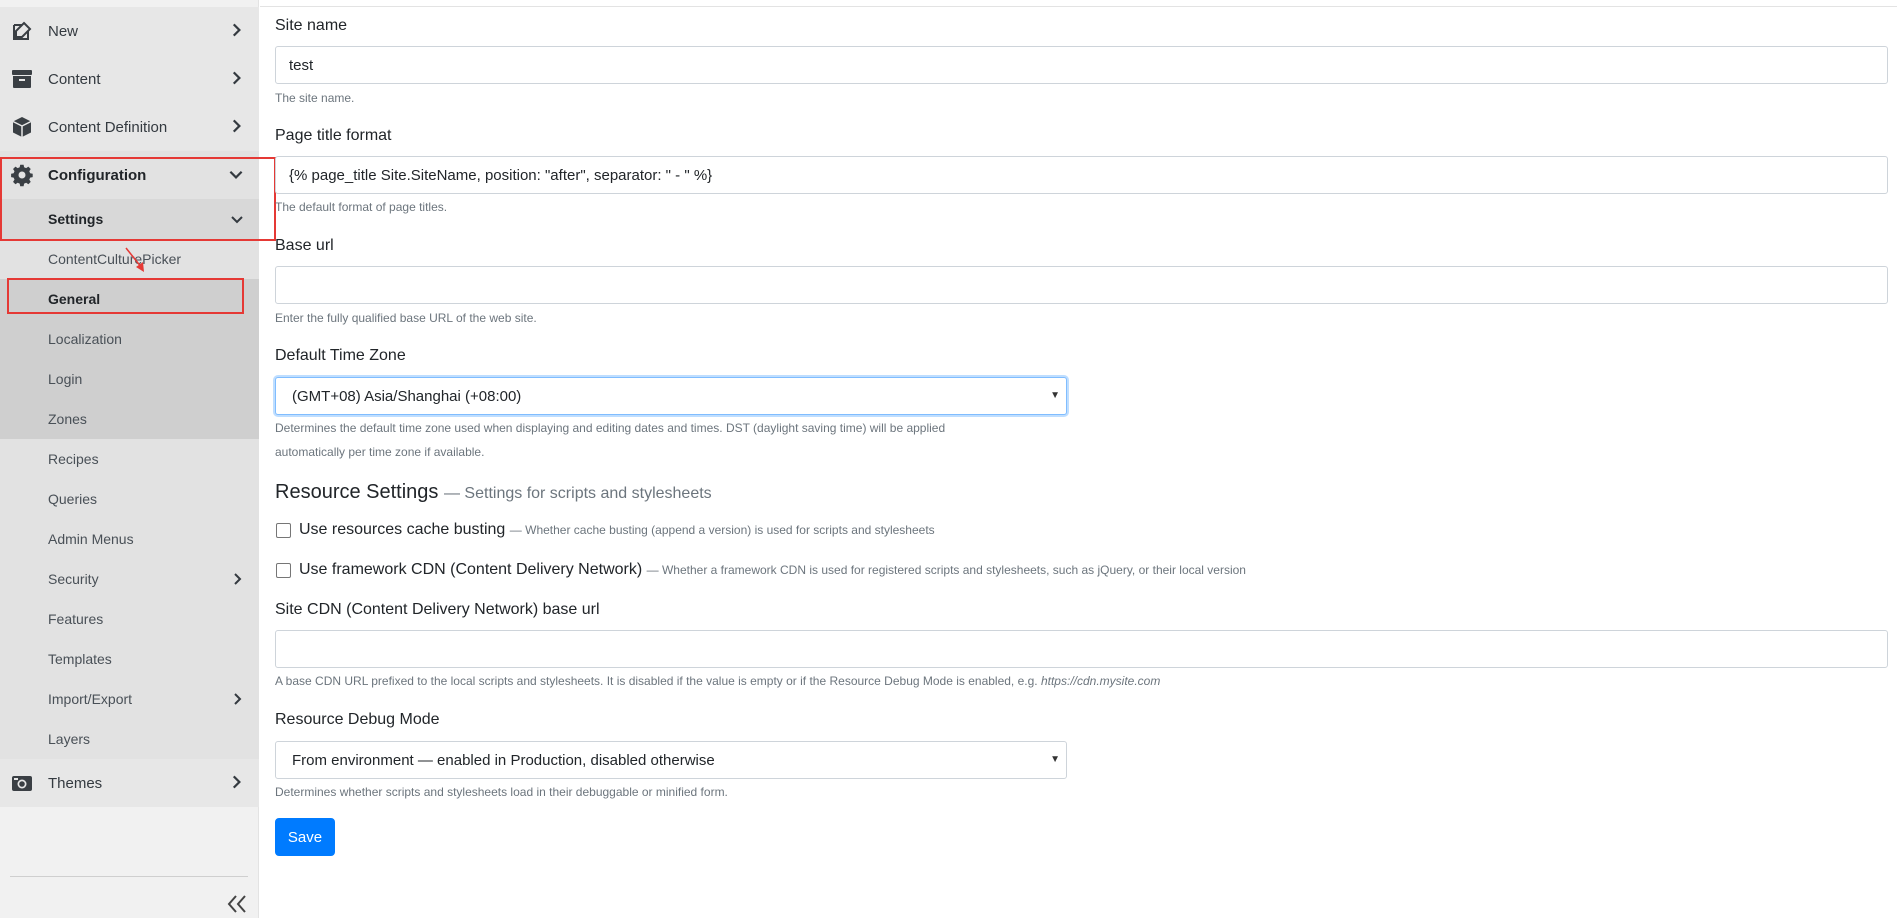 This screenshot has width=1897, height=918. Describe the element at coordinates (129, 739) in the screenshot. I see `sidebar-item-layers: Layers` at that location.